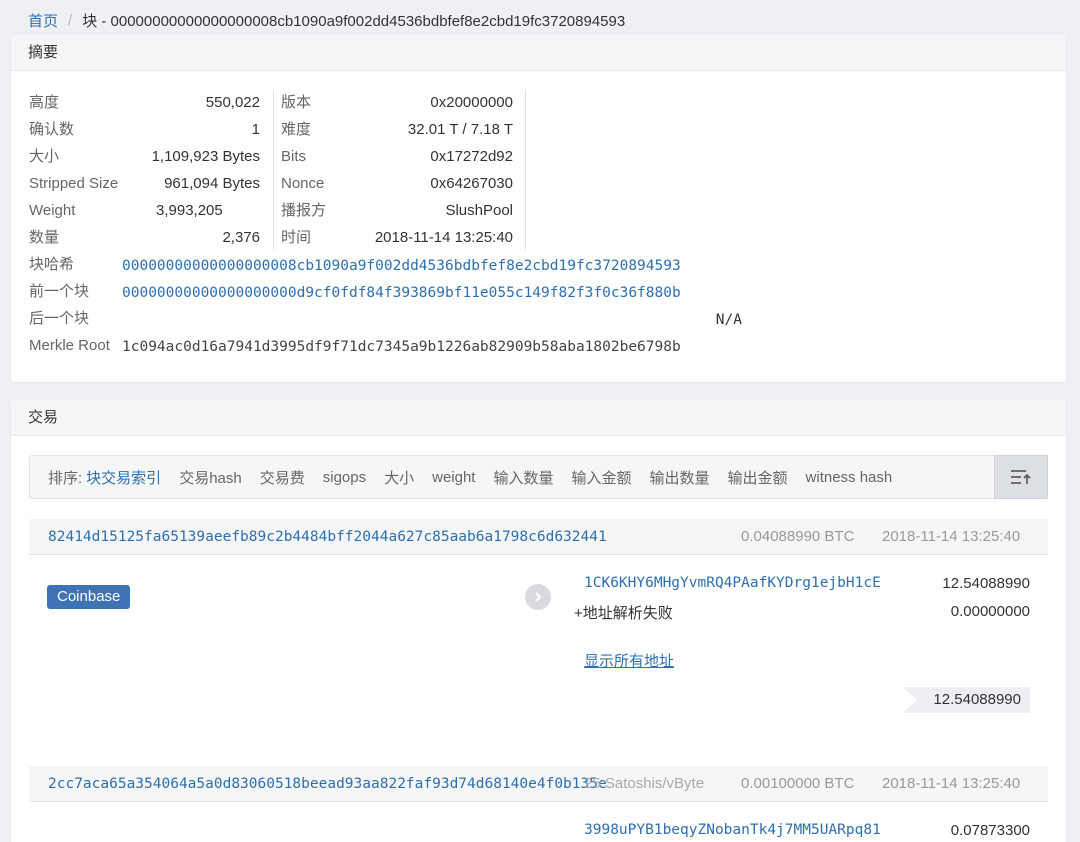 The height and width of the screenshot is (842, 1080). Describe the element at coordinates (732, 830) in the screenshot. I see `output-address-link: 3998uPYB1beqyZNobanTk4j7MM5UARpq81` at that location.